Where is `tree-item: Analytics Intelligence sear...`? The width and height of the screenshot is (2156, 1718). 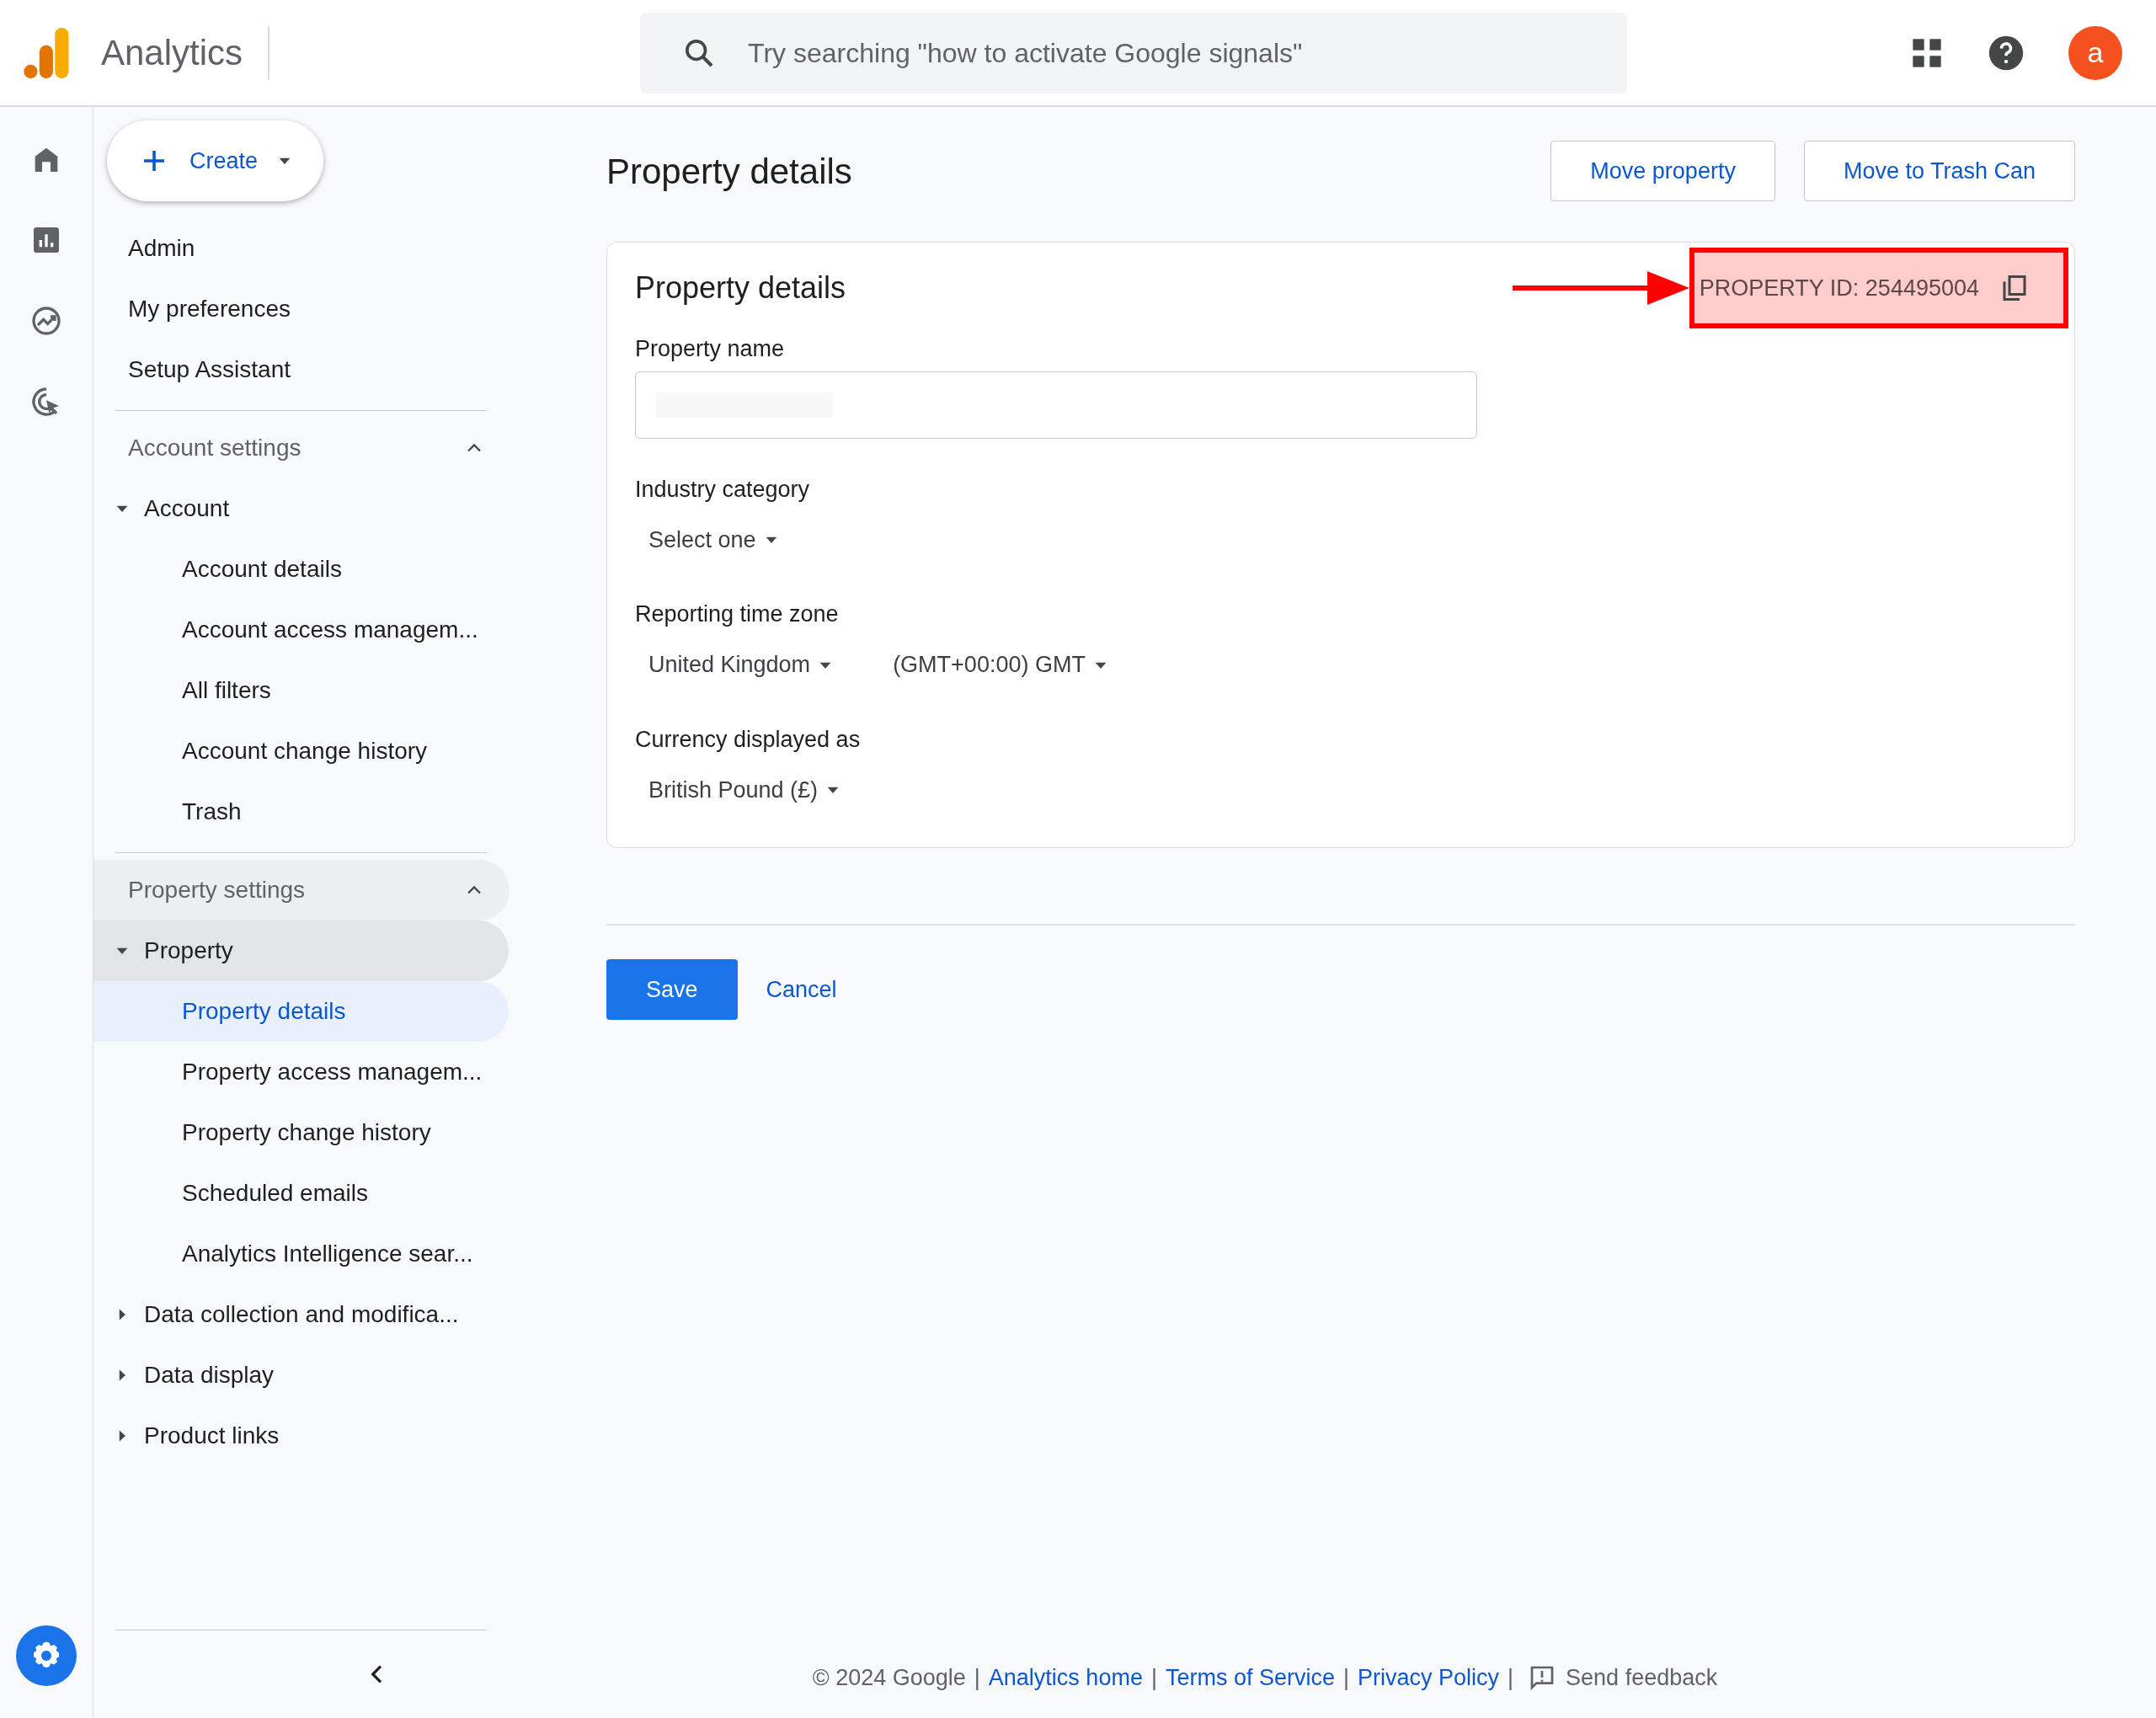
tree-item: Analytics Intelligence sear... is located at coordinates (301, 1254).